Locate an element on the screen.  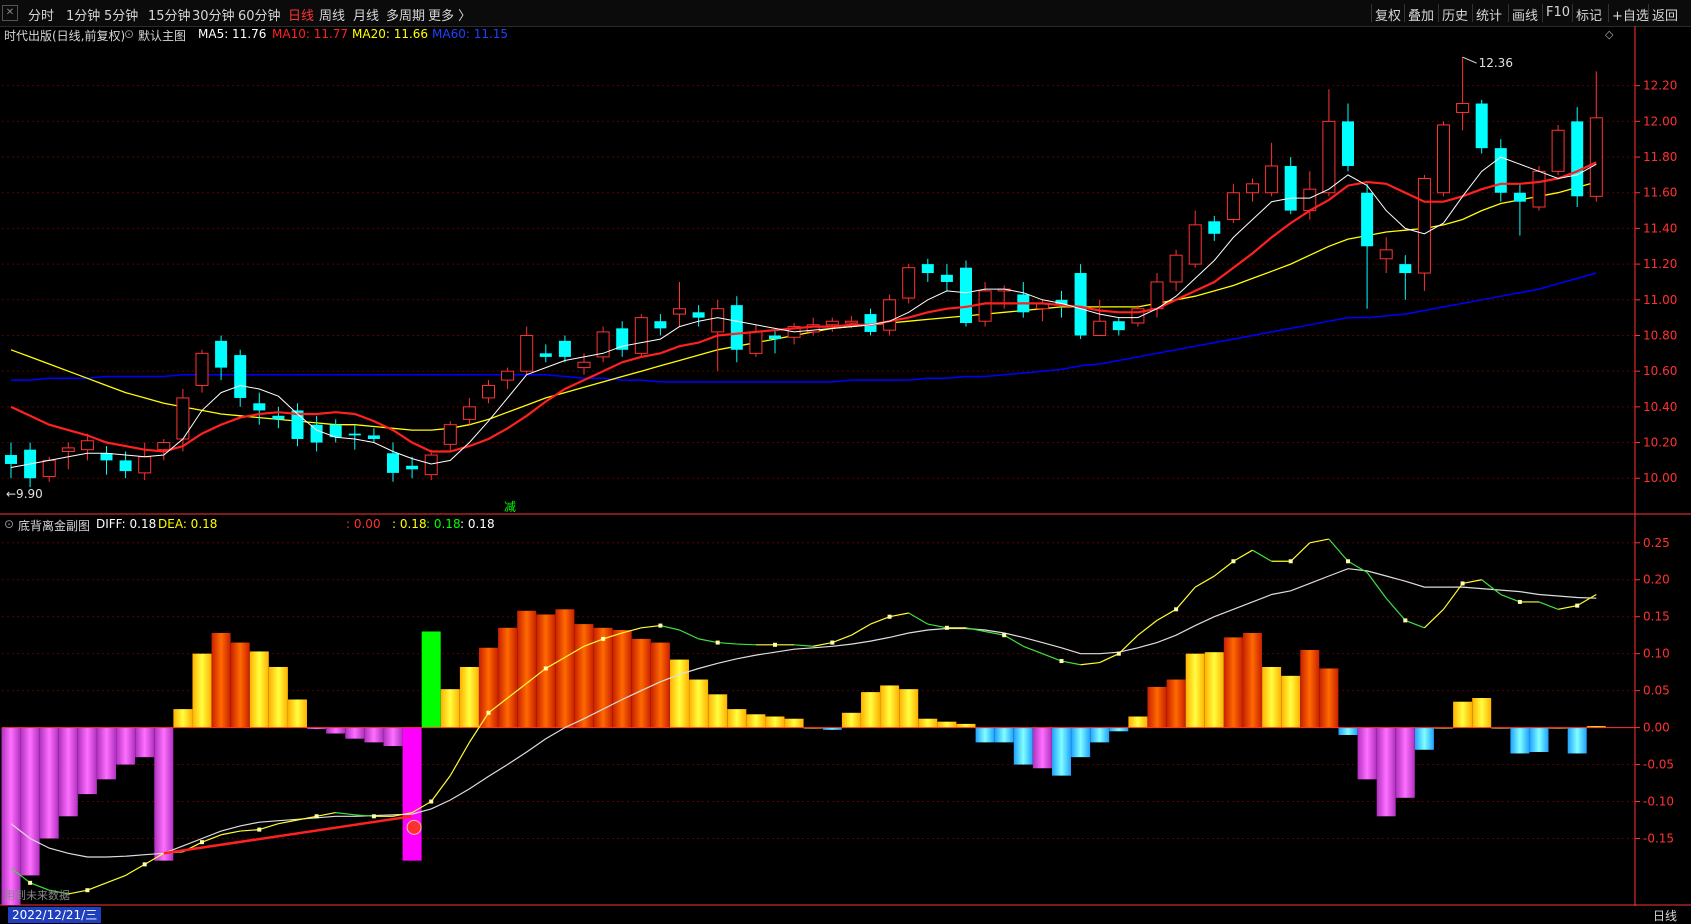
y-tick-label: 10.20 is located at coordinates (1660, 443).